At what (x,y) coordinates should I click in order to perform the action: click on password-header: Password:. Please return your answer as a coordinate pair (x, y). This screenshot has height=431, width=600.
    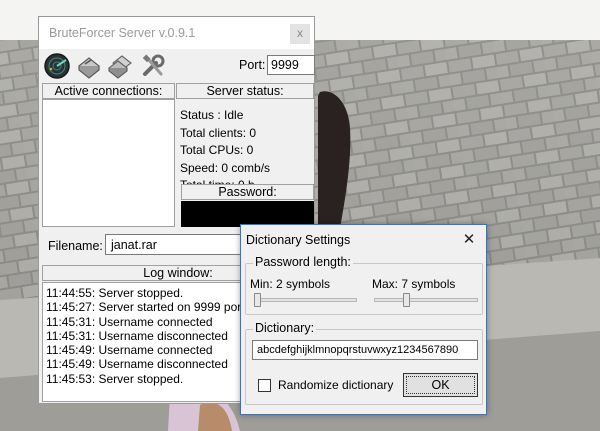
    Looking at the image, I should click on (247, 192).